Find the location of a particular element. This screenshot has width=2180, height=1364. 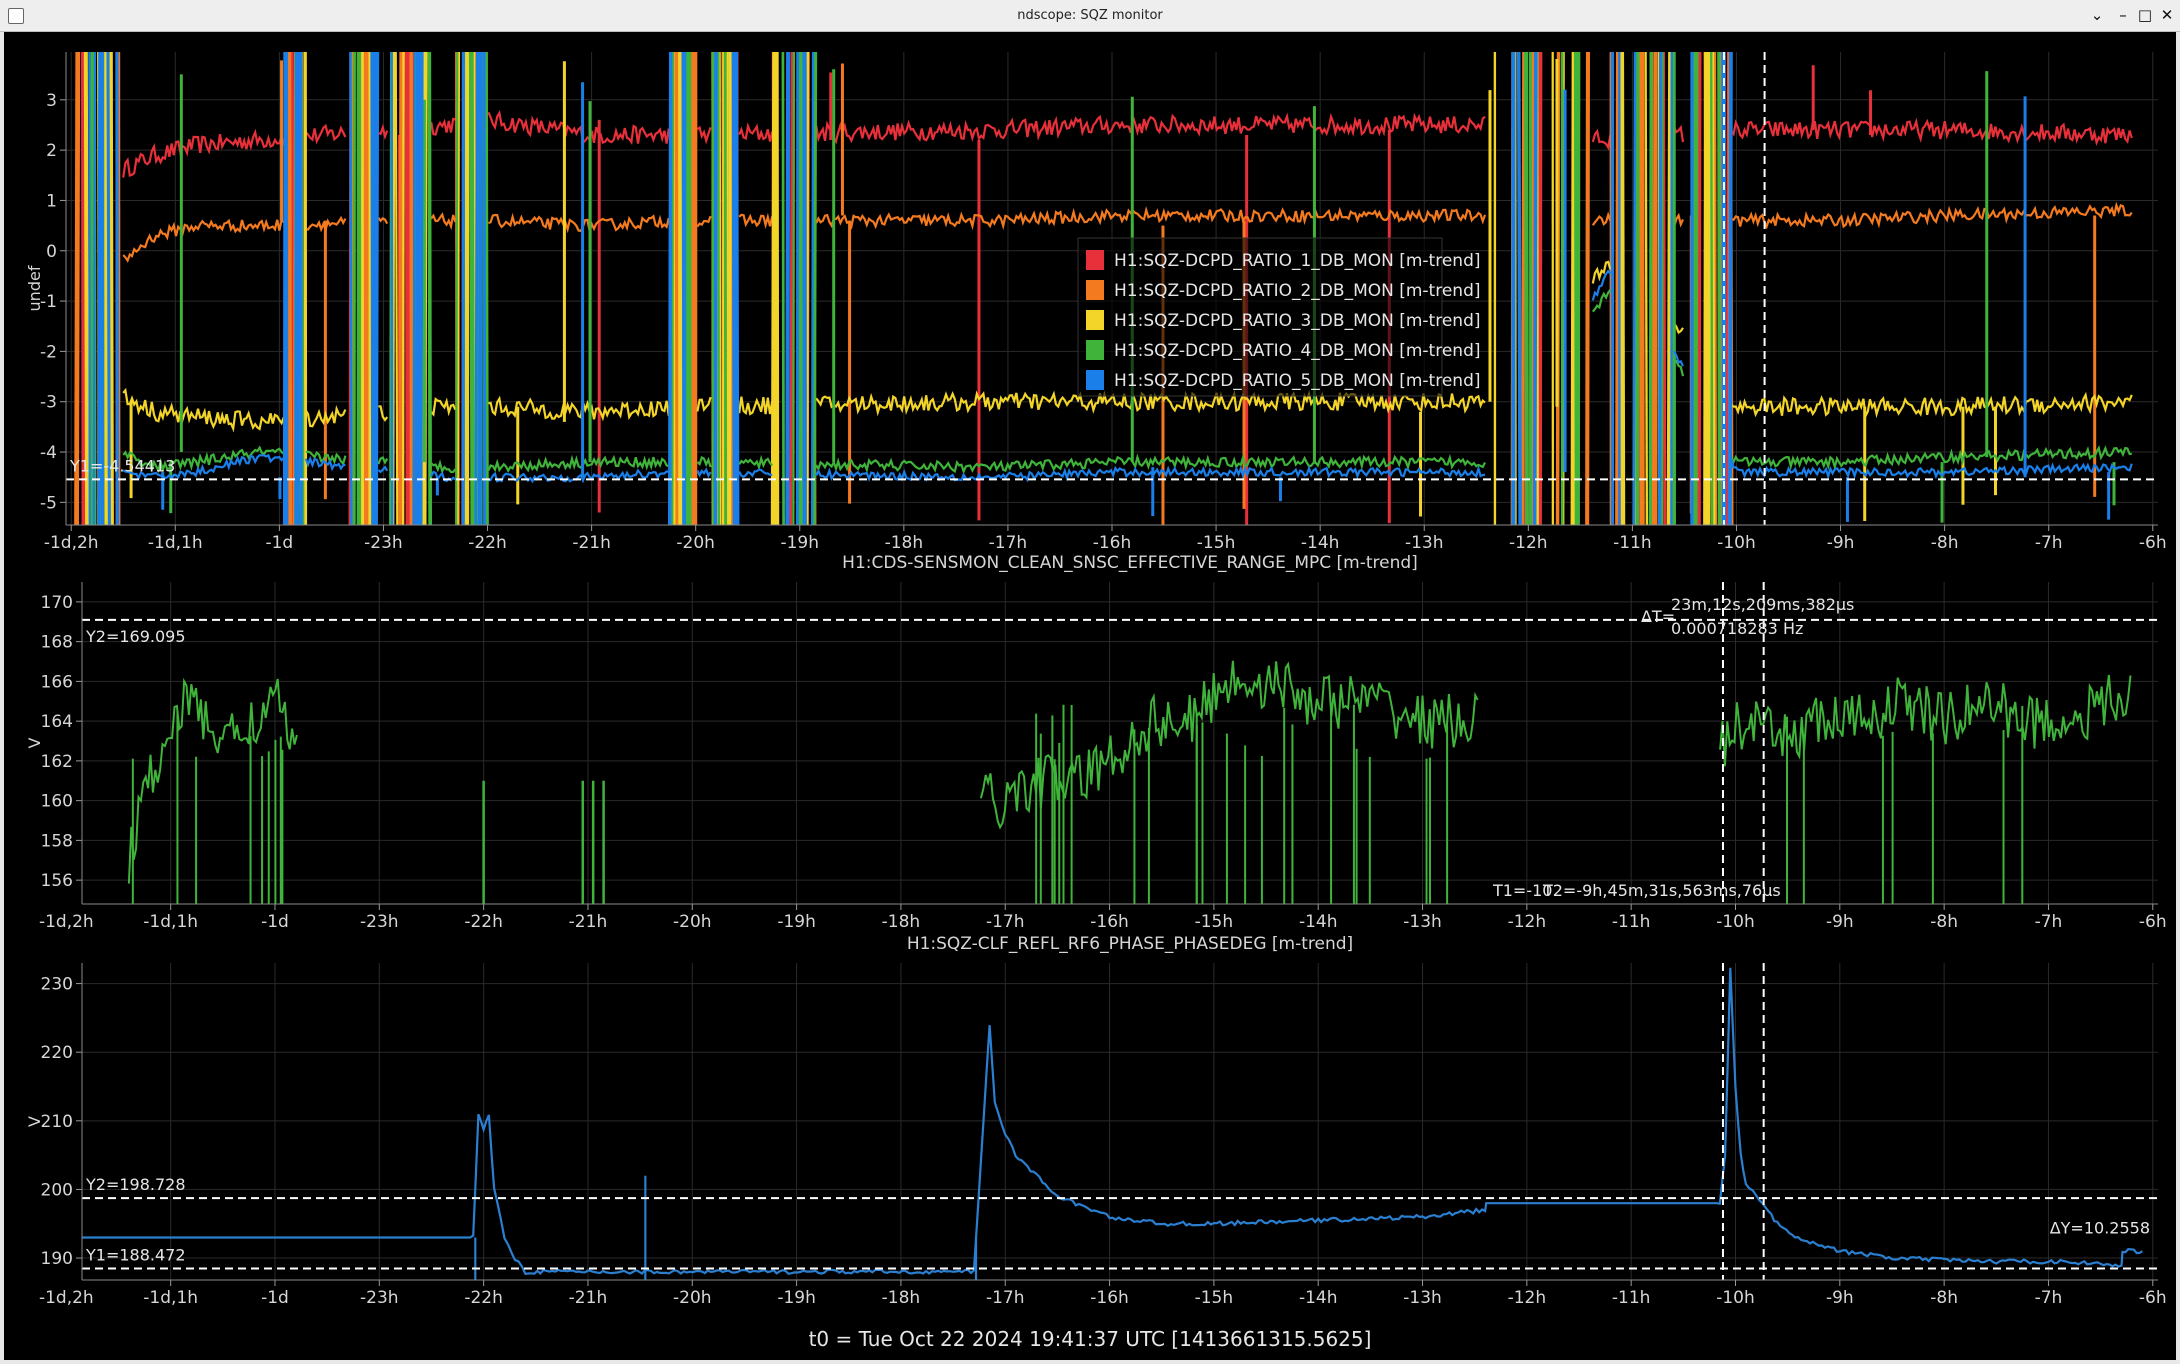

delta-t-frequency: 0.000718283 Hz is located at coordinates (1737, 628).